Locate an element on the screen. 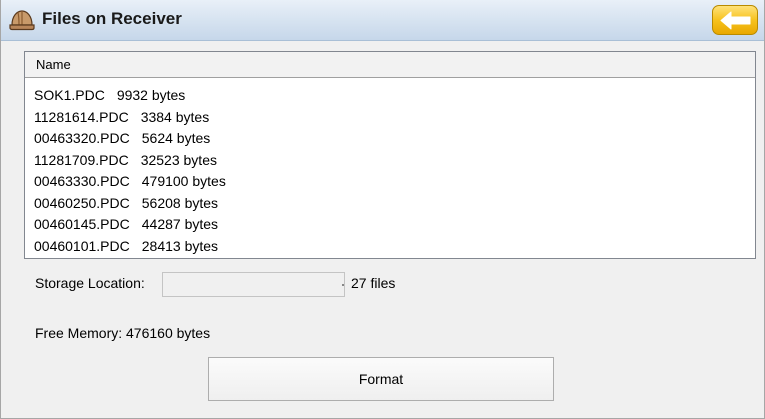  format-button: Format is located at coordinates (381, 379).